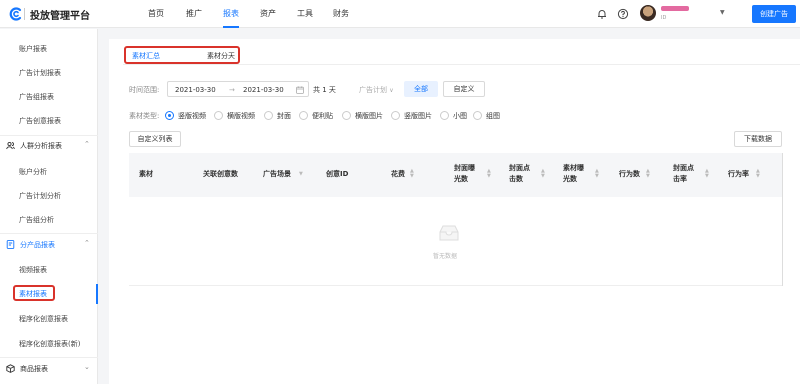 The height and width of the screenshot is (384, 800). What do you see at coordinates (460, 116) in the screenshot?
I see `radio-label: 小图` at bounding box center [460, 116].